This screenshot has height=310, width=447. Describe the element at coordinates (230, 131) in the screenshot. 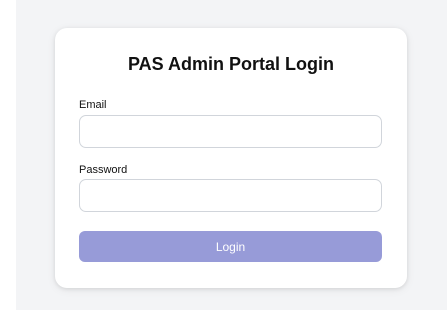

I see `email-field` at that location.